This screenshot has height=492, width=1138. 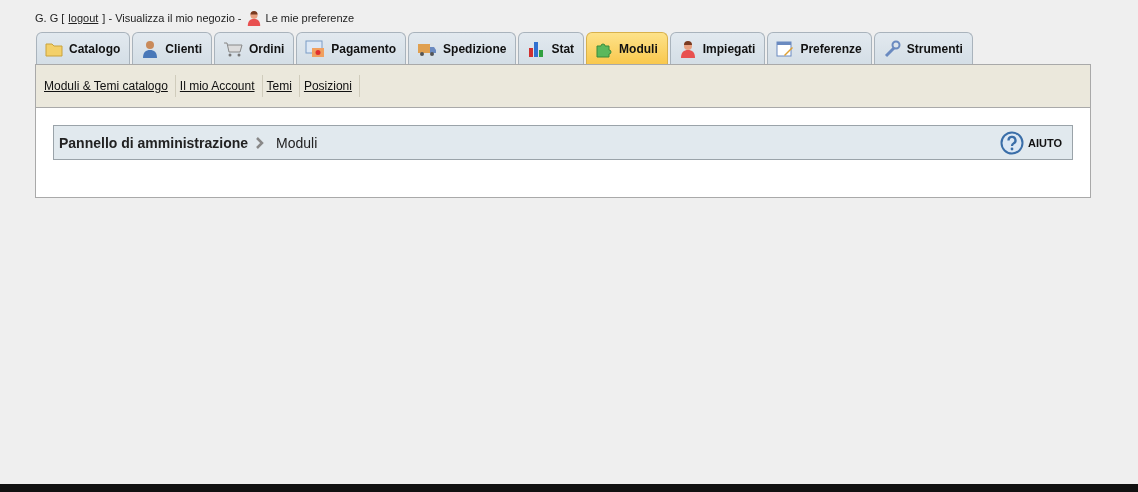 I want to click on nav-tab: Clienti, so click(x=172, y=48).